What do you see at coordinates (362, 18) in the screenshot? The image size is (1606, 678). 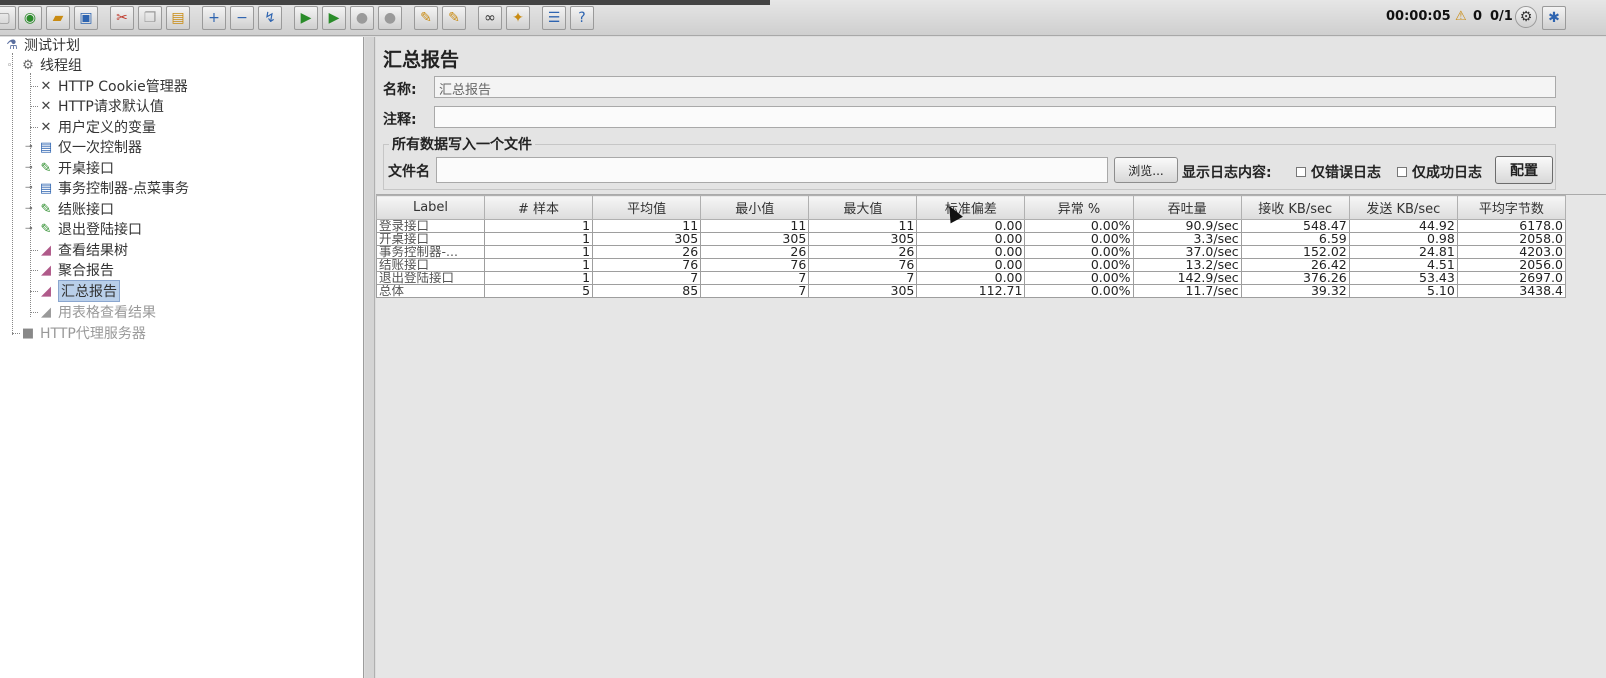 I see `stop-icon: ●` at bounding box center [362, 18].